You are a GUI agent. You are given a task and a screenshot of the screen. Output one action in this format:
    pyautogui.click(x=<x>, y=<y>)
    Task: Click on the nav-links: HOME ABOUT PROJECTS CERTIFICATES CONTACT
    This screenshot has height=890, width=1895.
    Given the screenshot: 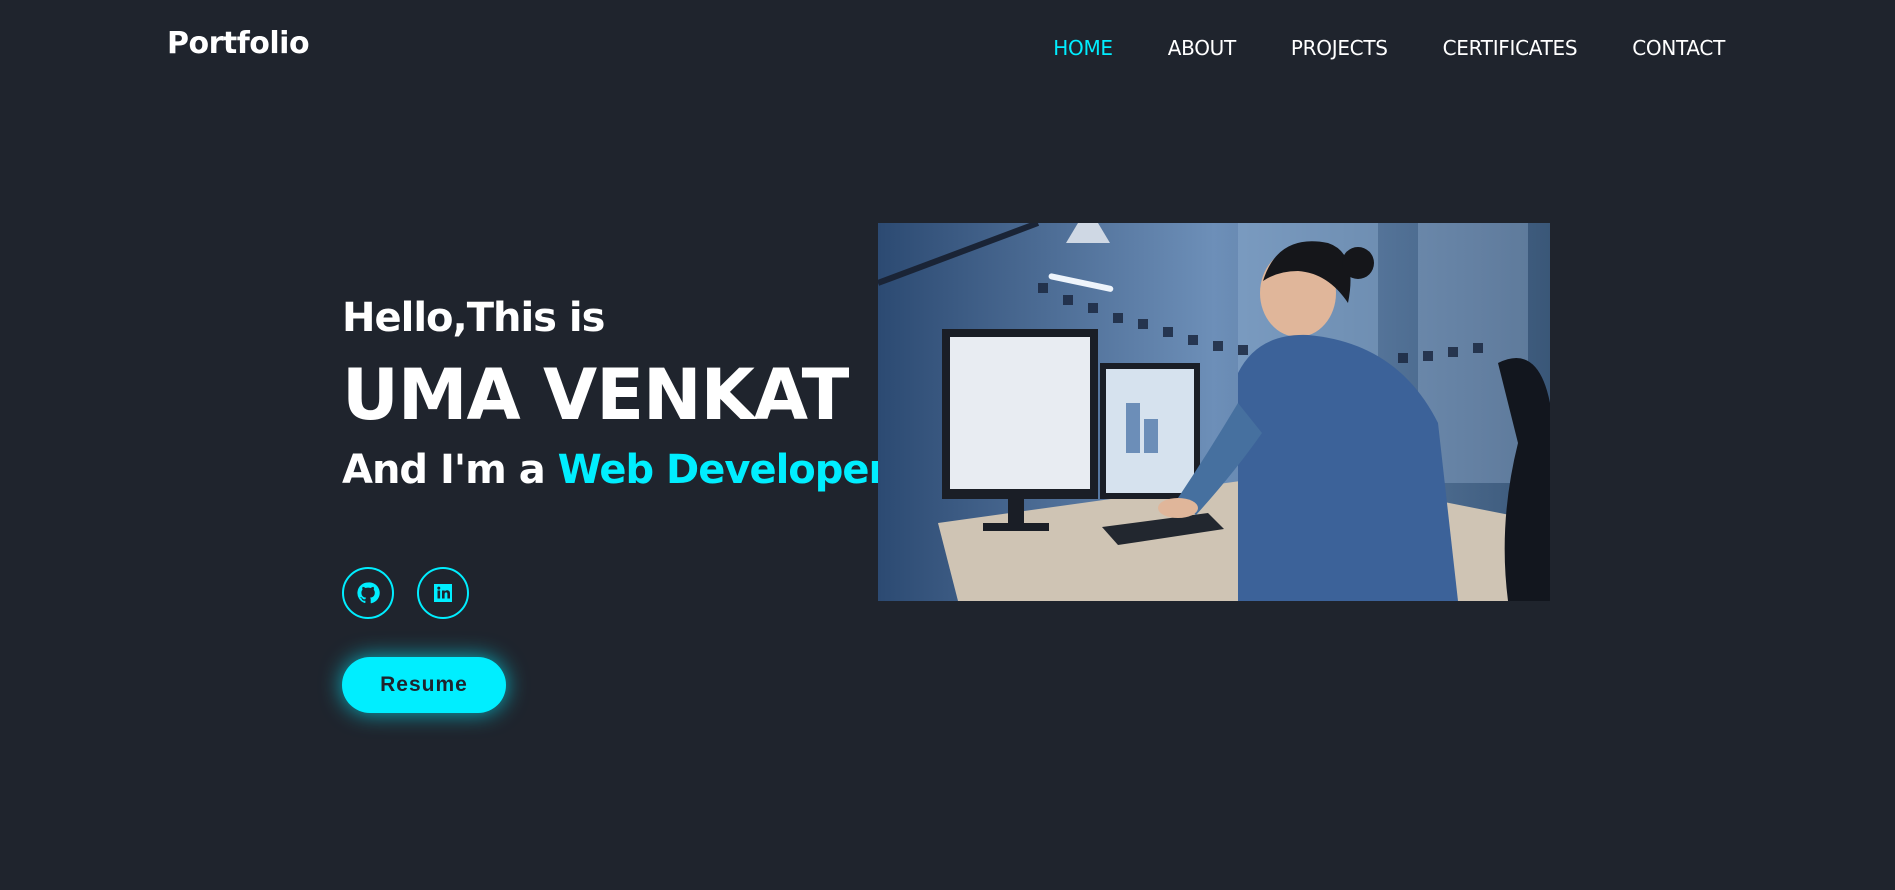 What is the action you would take?
    pyautogui.click(x=1389, y=48)
    